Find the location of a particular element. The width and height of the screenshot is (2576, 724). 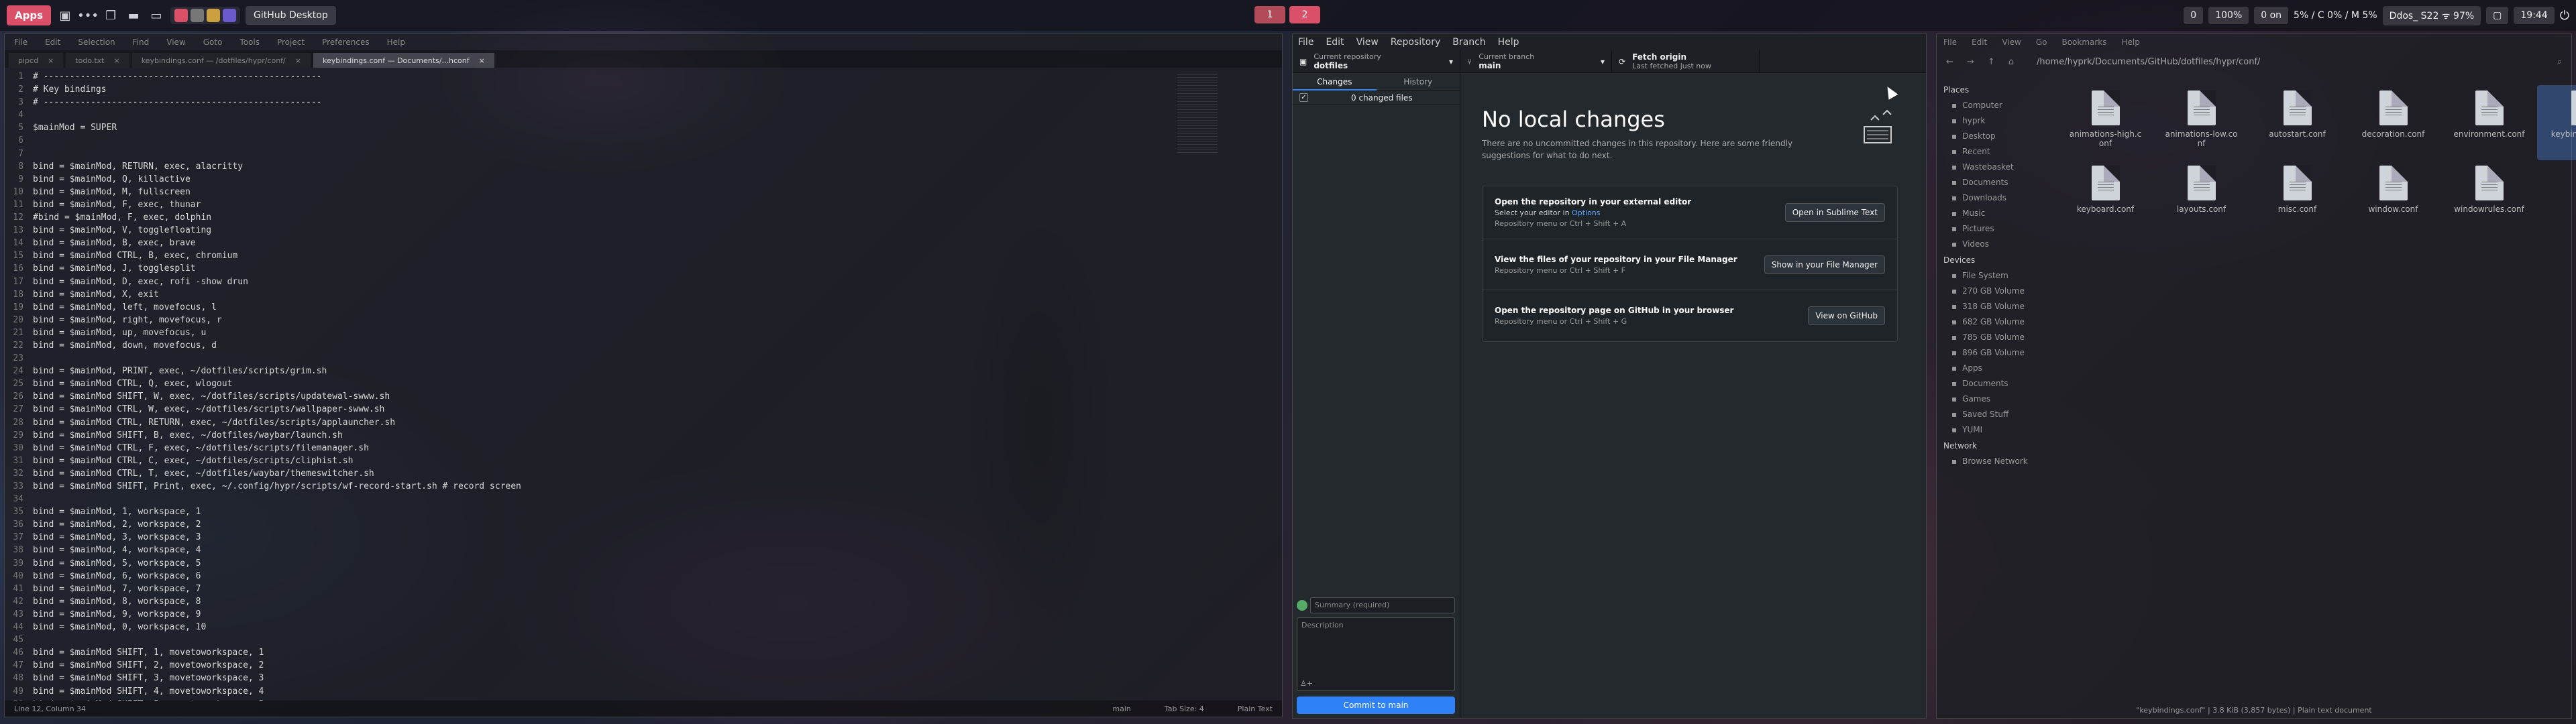

tab-size: Tab Size: 4 is located at coordinates (1184, 709).